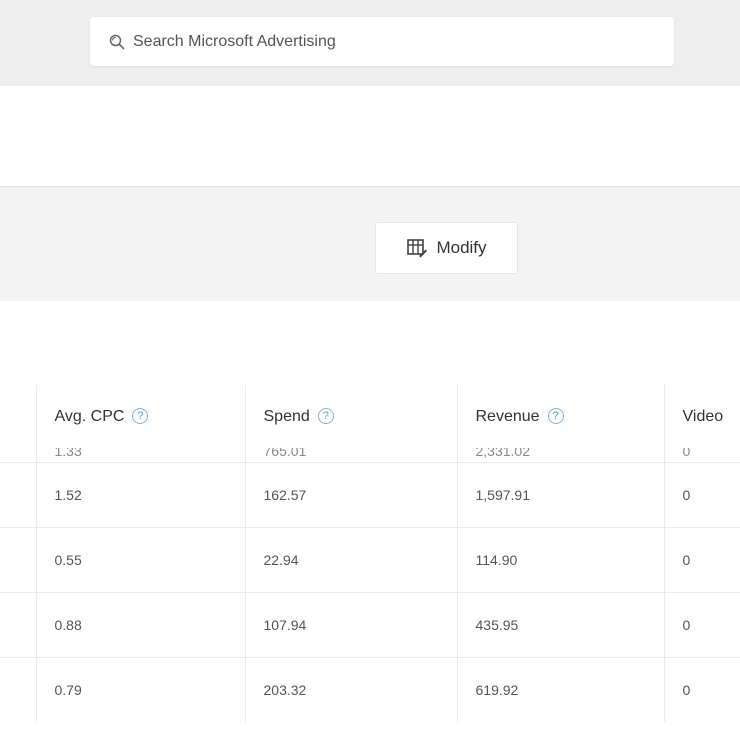 The width and height of the screenshot is (740, 740). I want to click on column-header-spend: Spend?, so click(351, 416).